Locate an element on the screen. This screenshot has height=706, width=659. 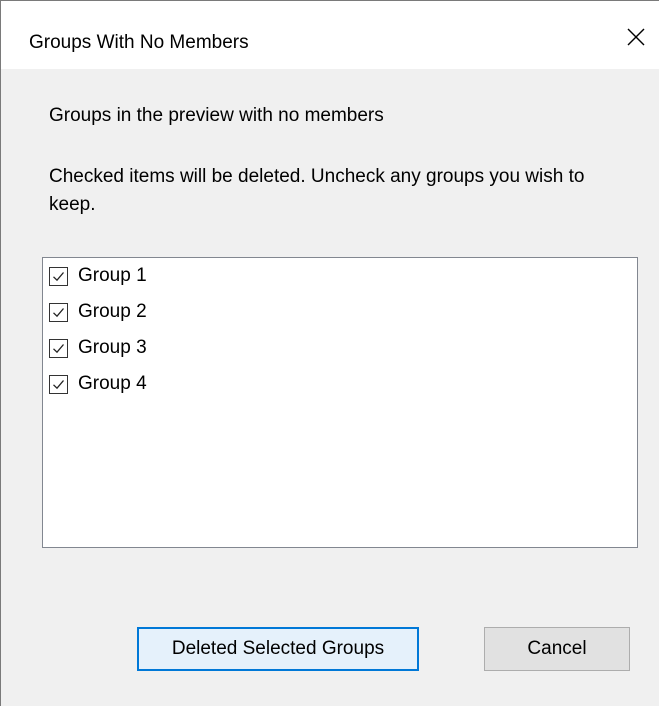
list-item-group-4: Group 4 is located at coordinates (98, 384).